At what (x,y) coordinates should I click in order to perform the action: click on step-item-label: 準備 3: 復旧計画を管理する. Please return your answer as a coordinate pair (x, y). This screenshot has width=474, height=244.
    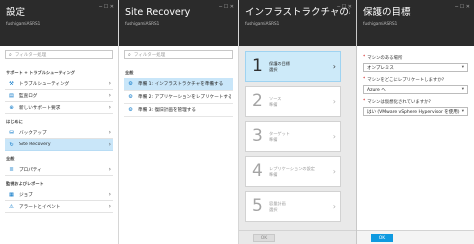
    Looking at the image, I should click on (167, 110).